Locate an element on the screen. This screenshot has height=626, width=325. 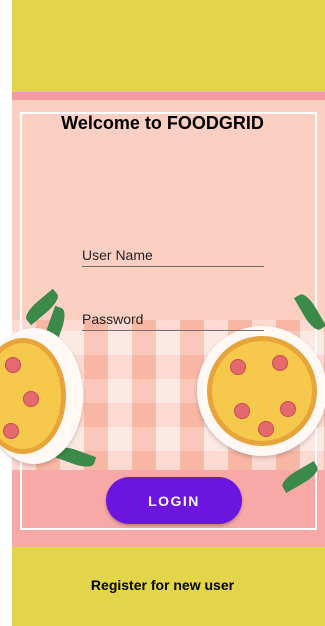
password-field: Password is located at coordinates (173, 321).